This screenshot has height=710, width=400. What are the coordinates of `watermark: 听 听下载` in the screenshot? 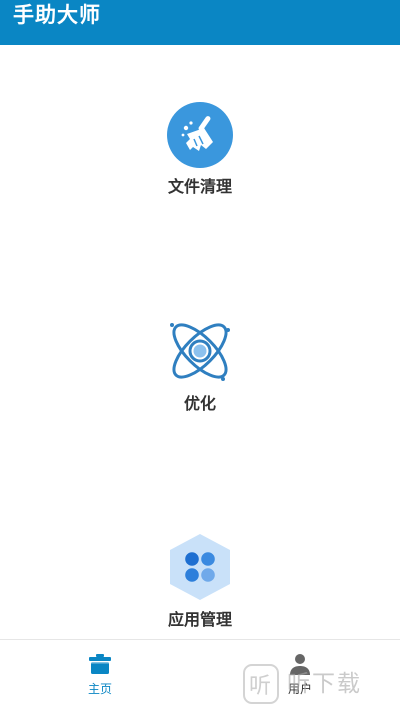 It's located at (320, 686).